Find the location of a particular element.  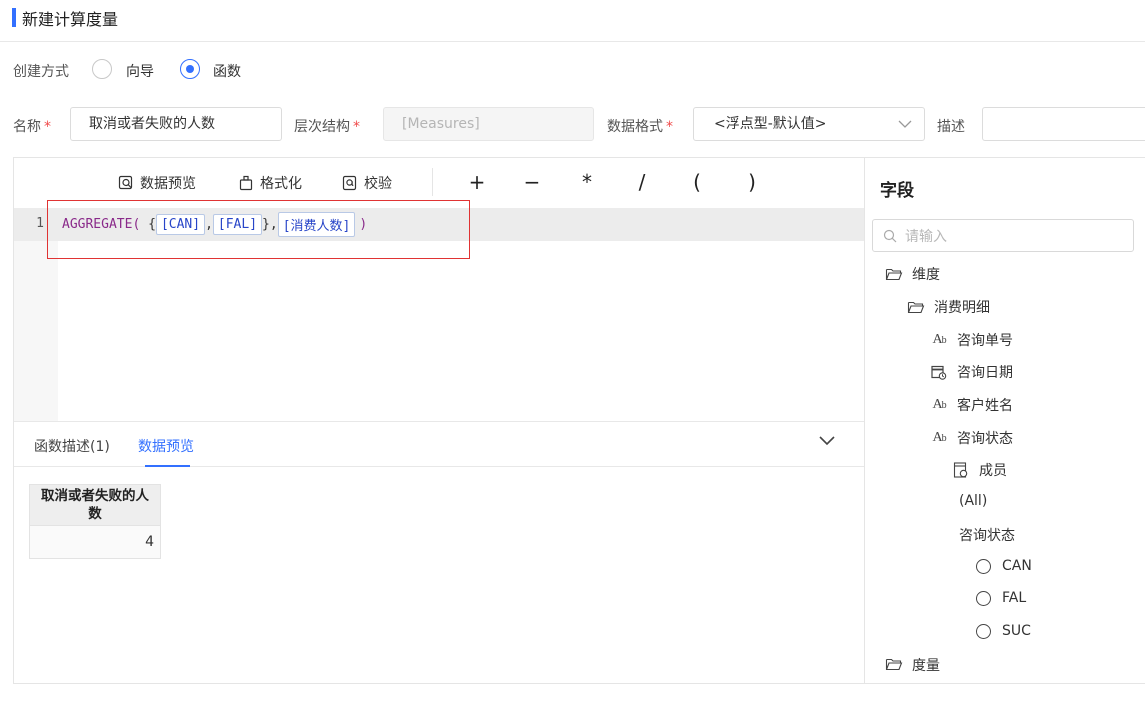

preview-table-header: 取消或者失败的人数 is located at coordinates (95, 505).